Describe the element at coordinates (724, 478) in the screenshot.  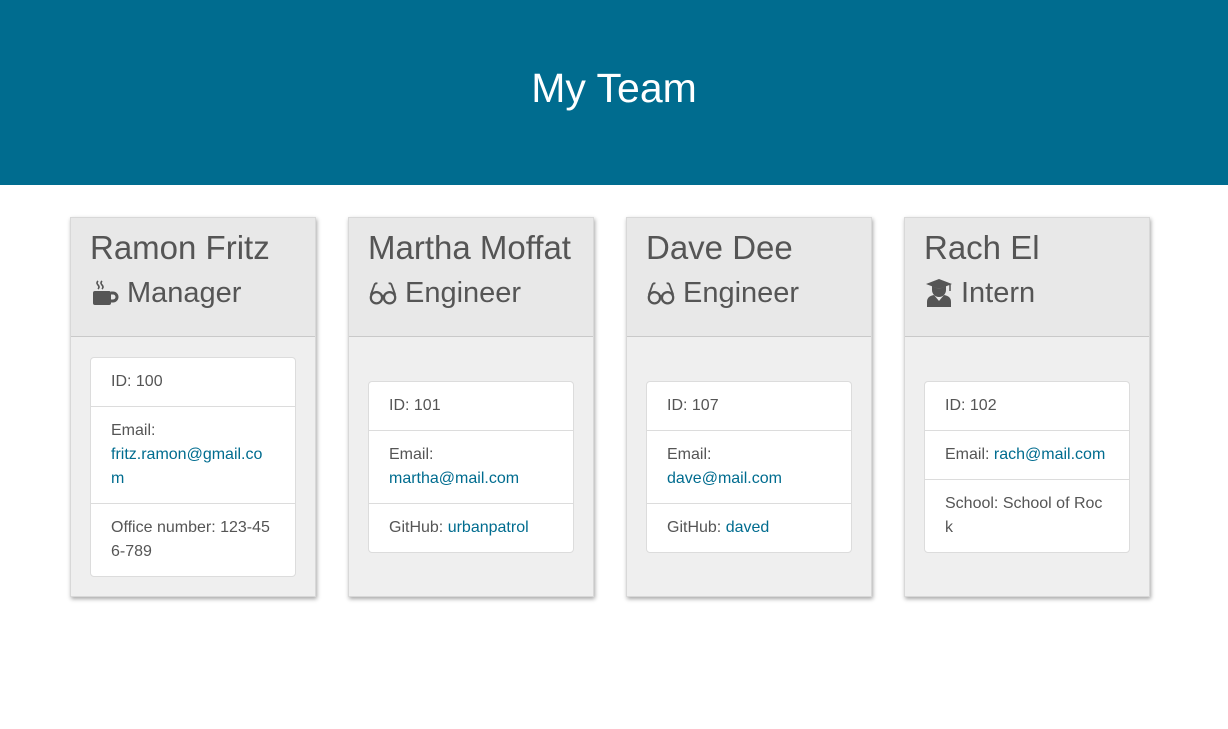
I see `email-link: dave@mail.com` at that location.